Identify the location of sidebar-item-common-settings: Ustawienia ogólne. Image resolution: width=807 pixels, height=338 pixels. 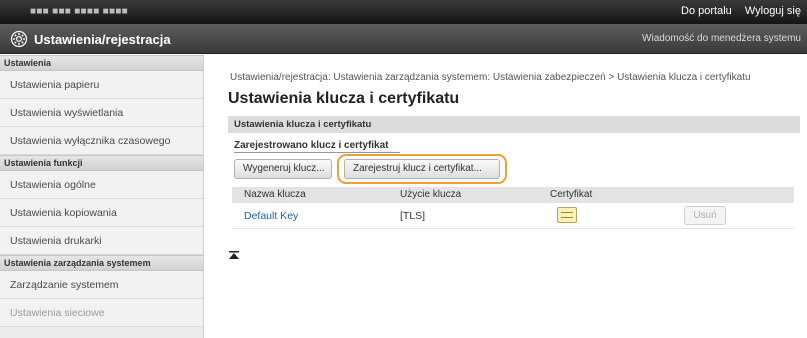
(101, 185).